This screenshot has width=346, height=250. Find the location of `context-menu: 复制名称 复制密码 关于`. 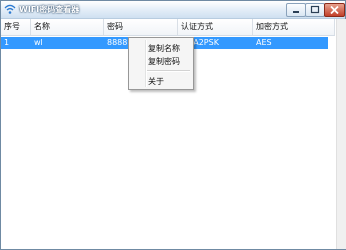

context-menu: 复制名称 复制密码 关于 is located at coordinates (161, 63).